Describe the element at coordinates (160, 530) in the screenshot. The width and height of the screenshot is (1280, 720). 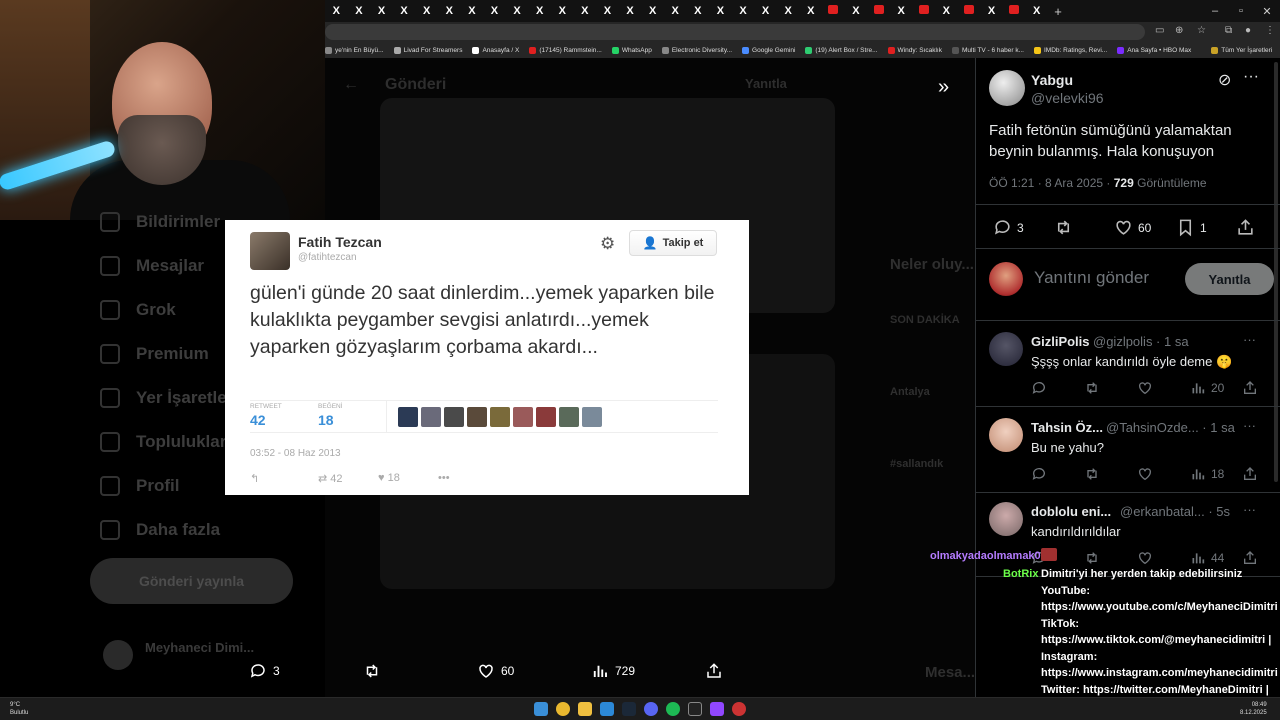
I see `nav-more: Daha fazla` at that location.